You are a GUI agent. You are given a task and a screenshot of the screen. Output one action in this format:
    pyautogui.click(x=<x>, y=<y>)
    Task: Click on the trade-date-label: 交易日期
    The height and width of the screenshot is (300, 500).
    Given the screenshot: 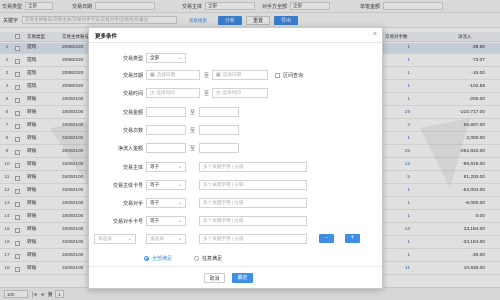 What is the action you would take?
    pyautogui.click(x=132, y=76)
    